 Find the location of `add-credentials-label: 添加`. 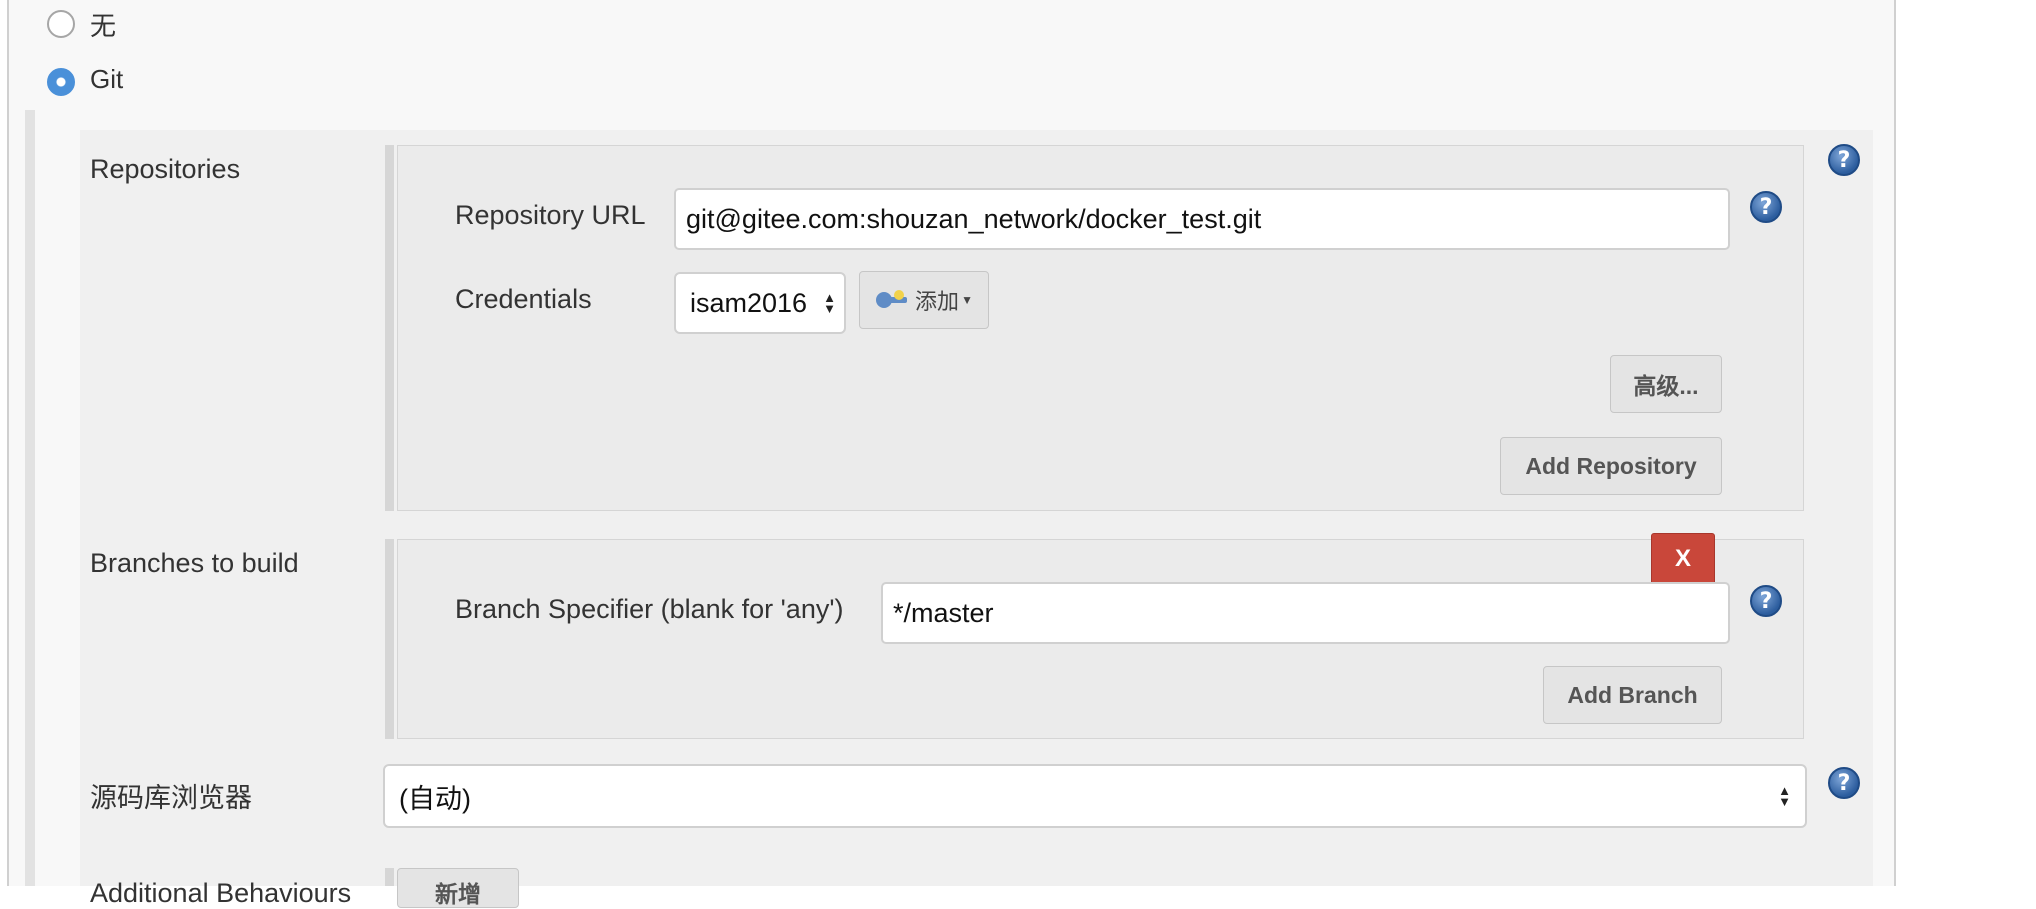

add-credentials-label: 添加 is located at coordinates (937, 301).